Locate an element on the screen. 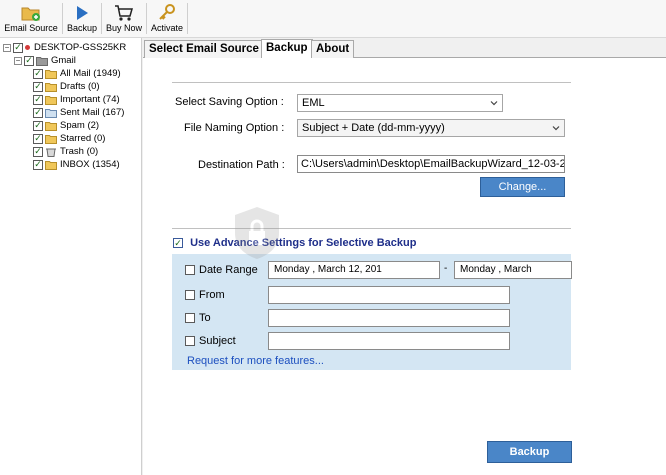 The image size is (666, 475). backup-toolbar-button: Backup is located at coordinates (82, 18).